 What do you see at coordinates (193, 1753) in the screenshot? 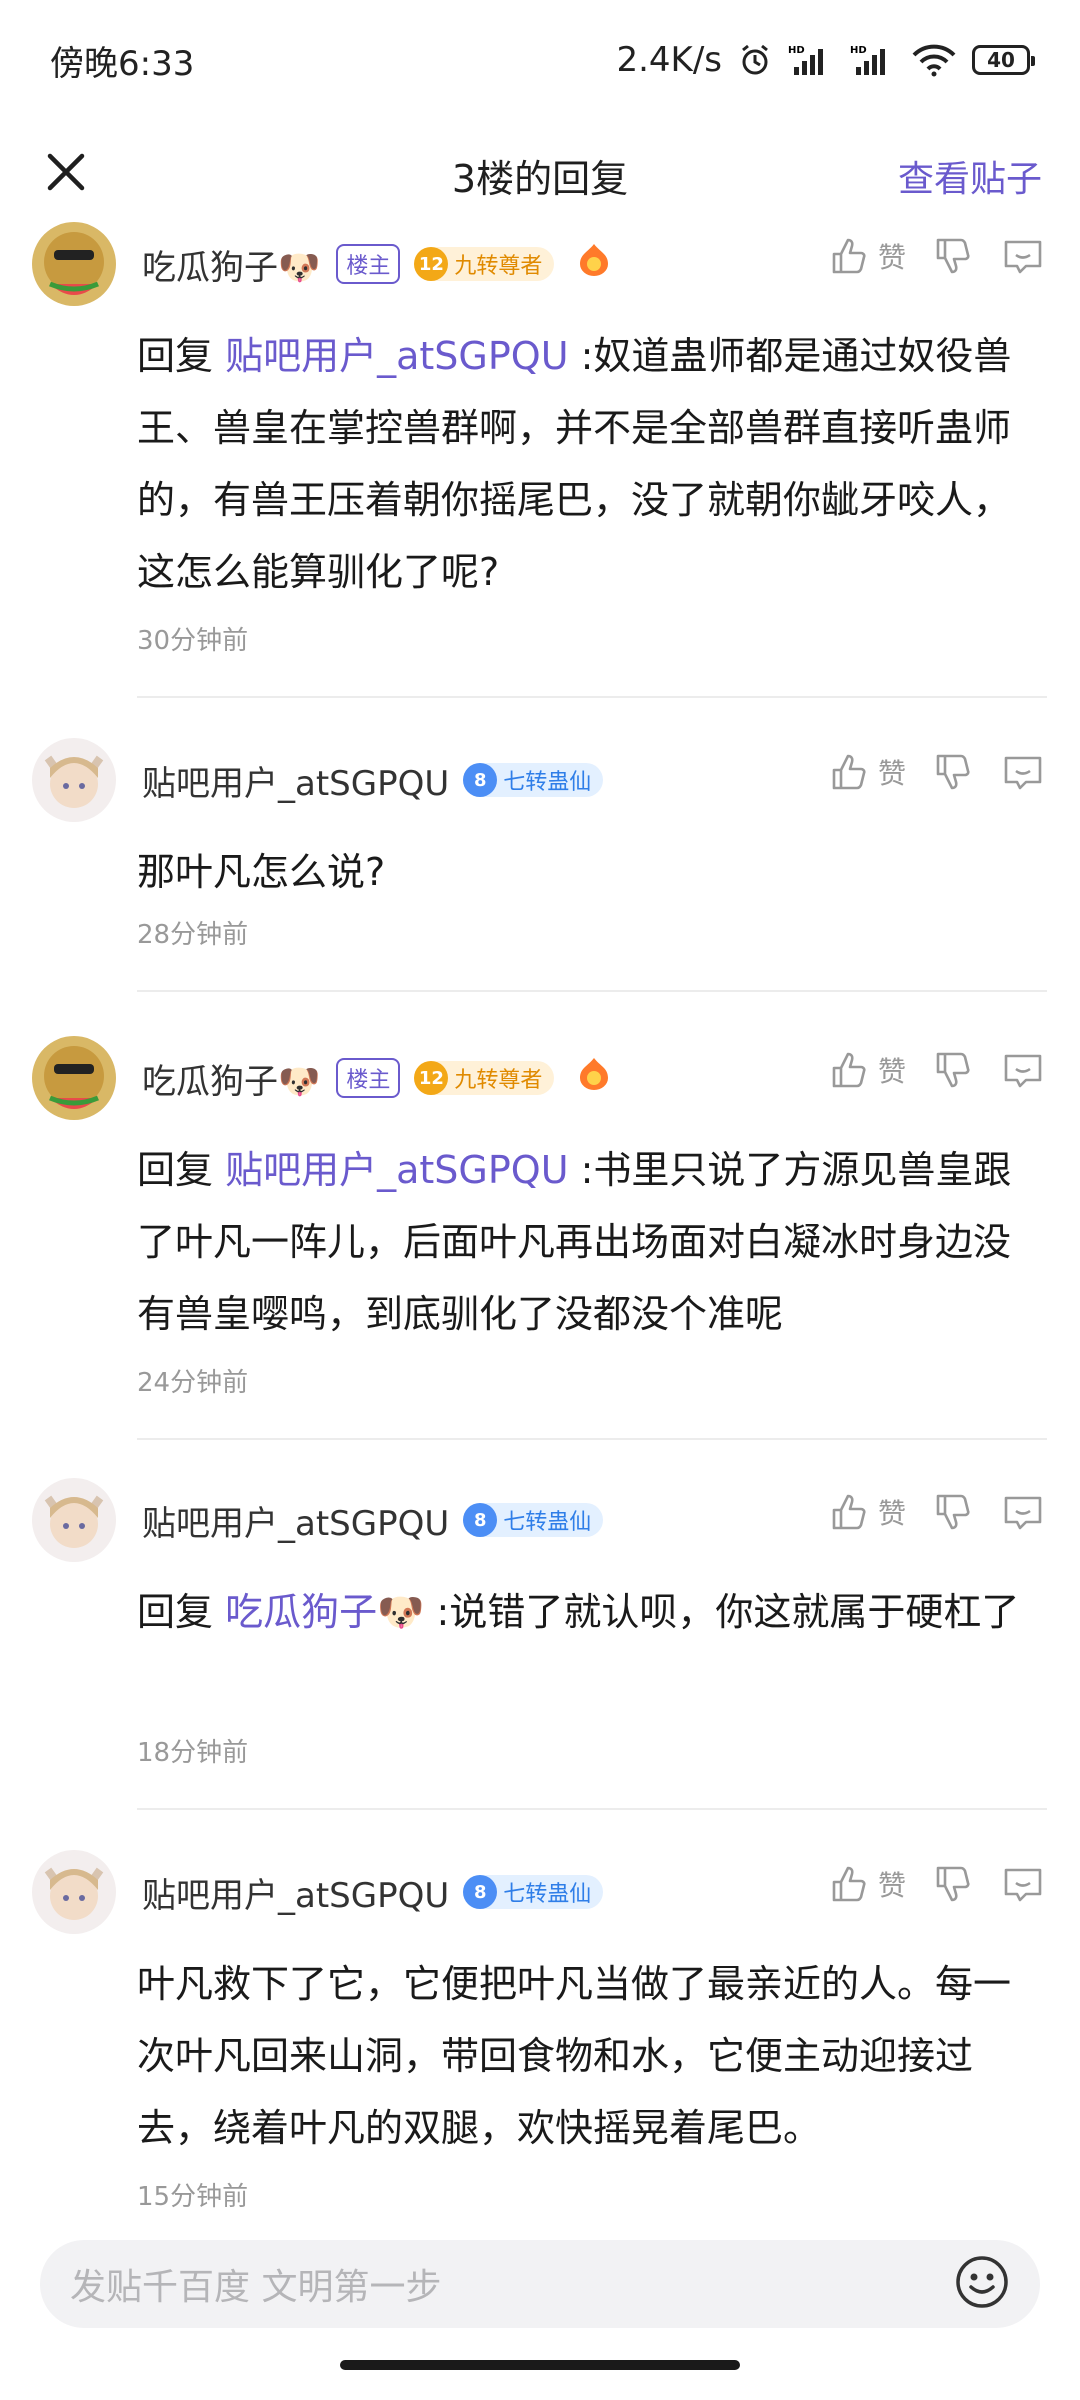
I see `comment-time: 18分钟前` at bounding box center [193, 1753].